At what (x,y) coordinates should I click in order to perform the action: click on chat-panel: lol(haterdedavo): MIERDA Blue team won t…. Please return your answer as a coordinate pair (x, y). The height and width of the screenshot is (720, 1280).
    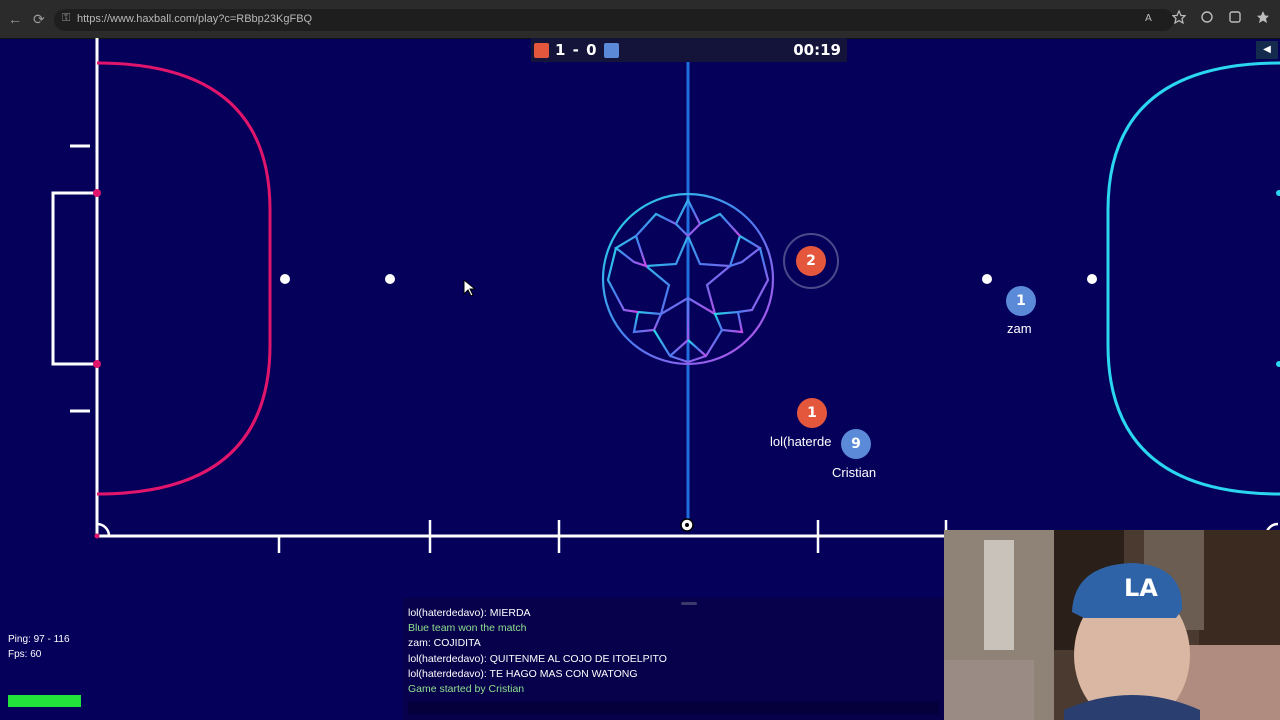
    Looking at the image, I should click on (673, 659).